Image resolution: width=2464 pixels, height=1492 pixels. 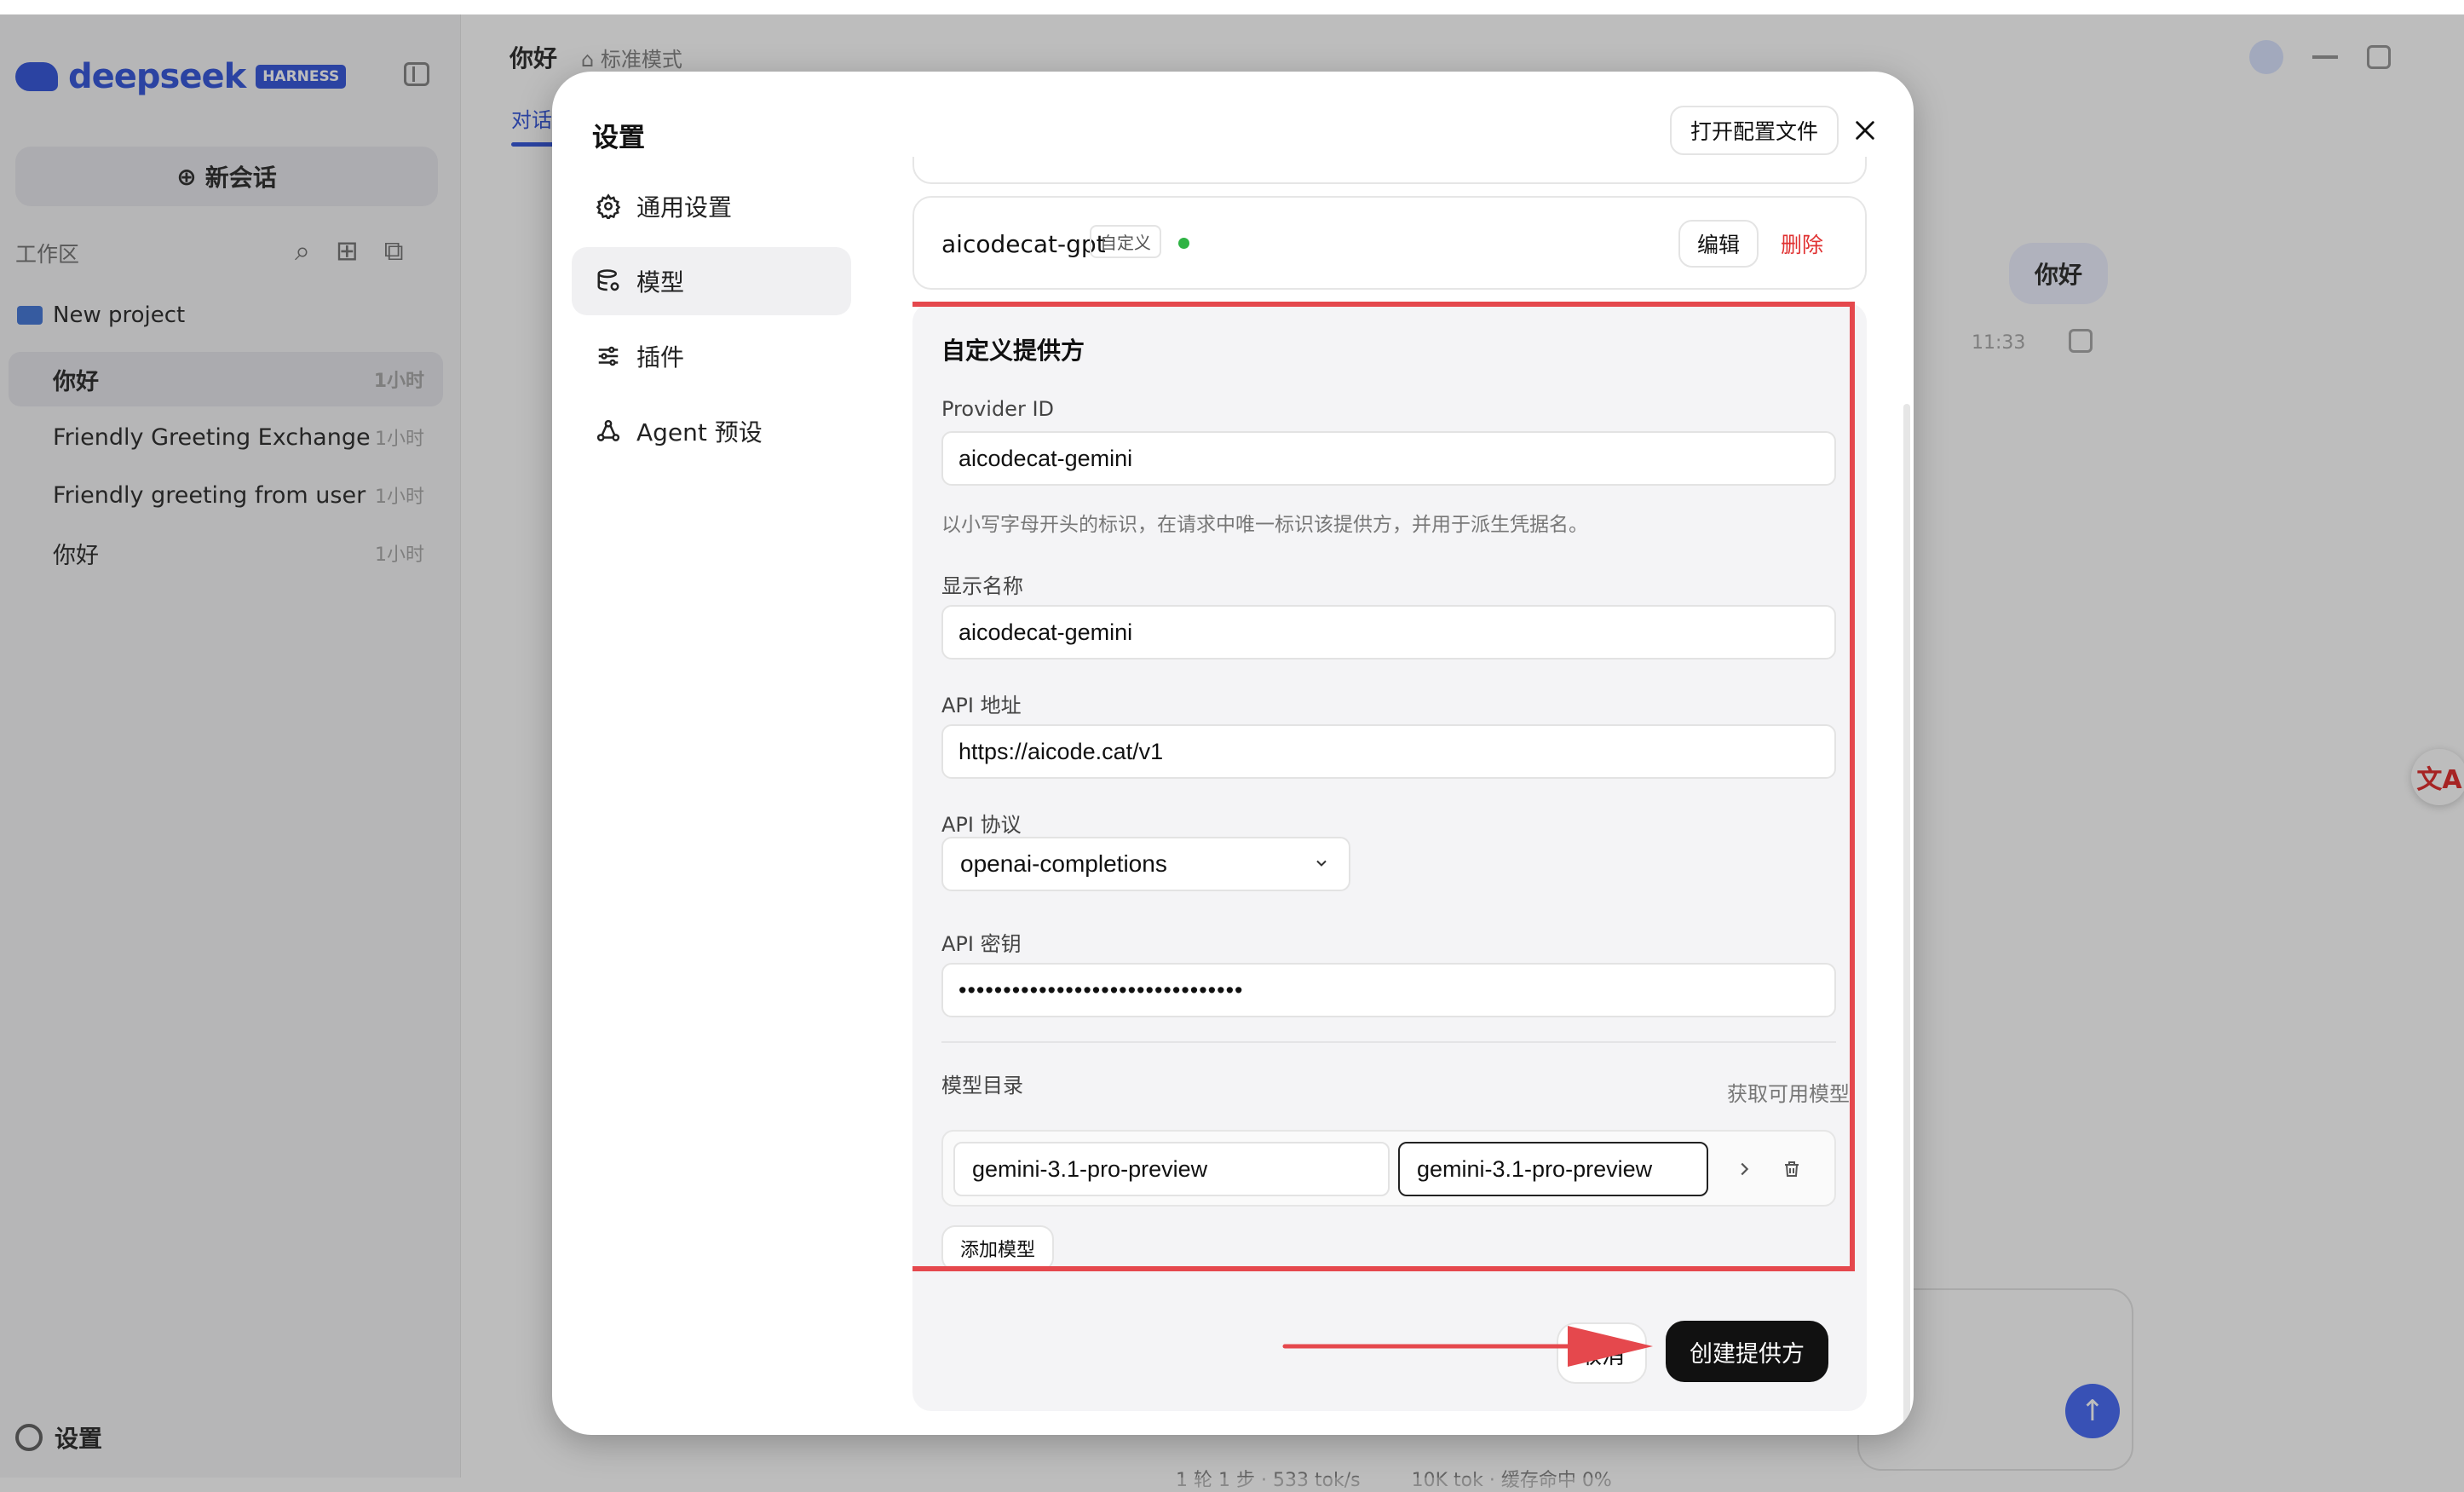 I want to click on trash-icon, so click(x=1792, y=1169).